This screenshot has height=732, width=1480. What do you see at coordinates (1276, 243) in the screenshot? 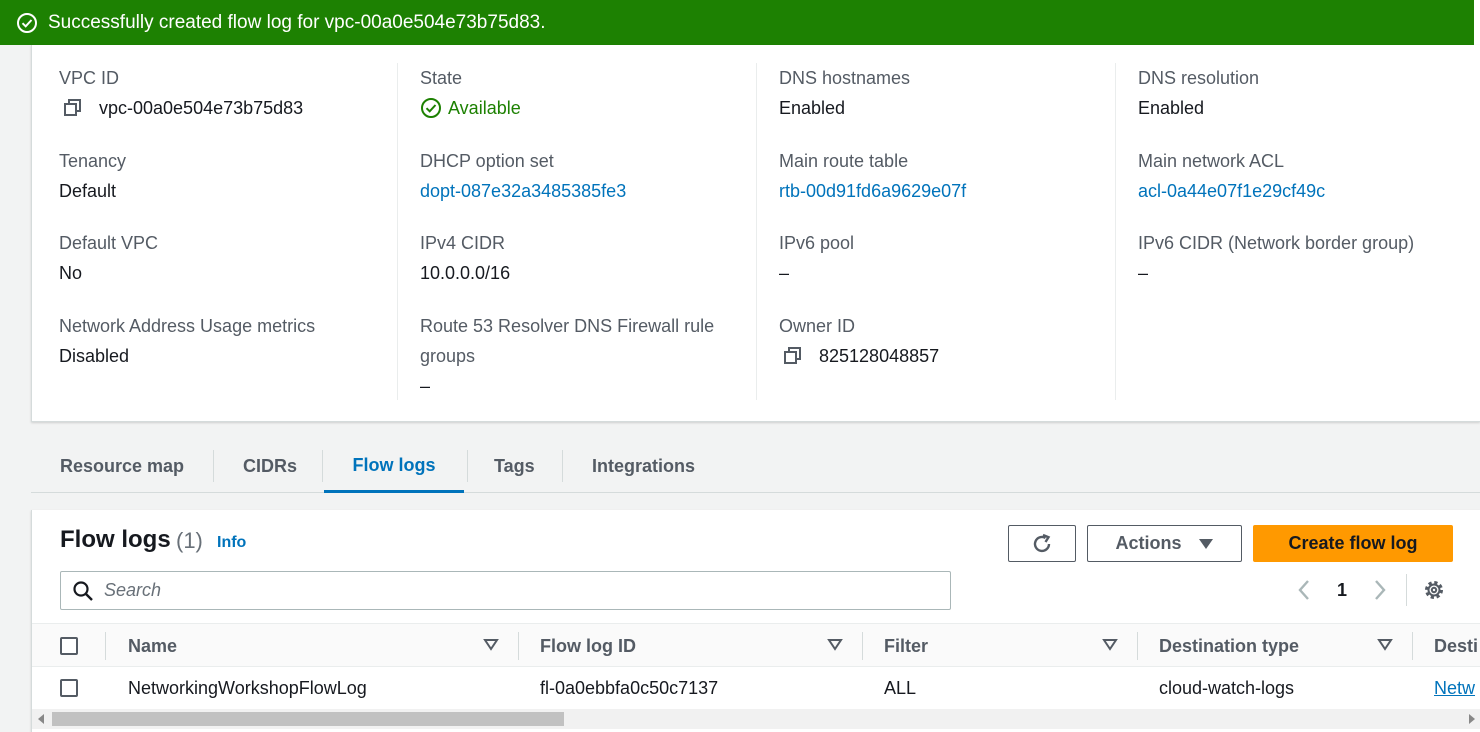
I see `ipv6-cidr-label: IPv6 CIDR (Network border group)` at bounding box center [1276, 243].